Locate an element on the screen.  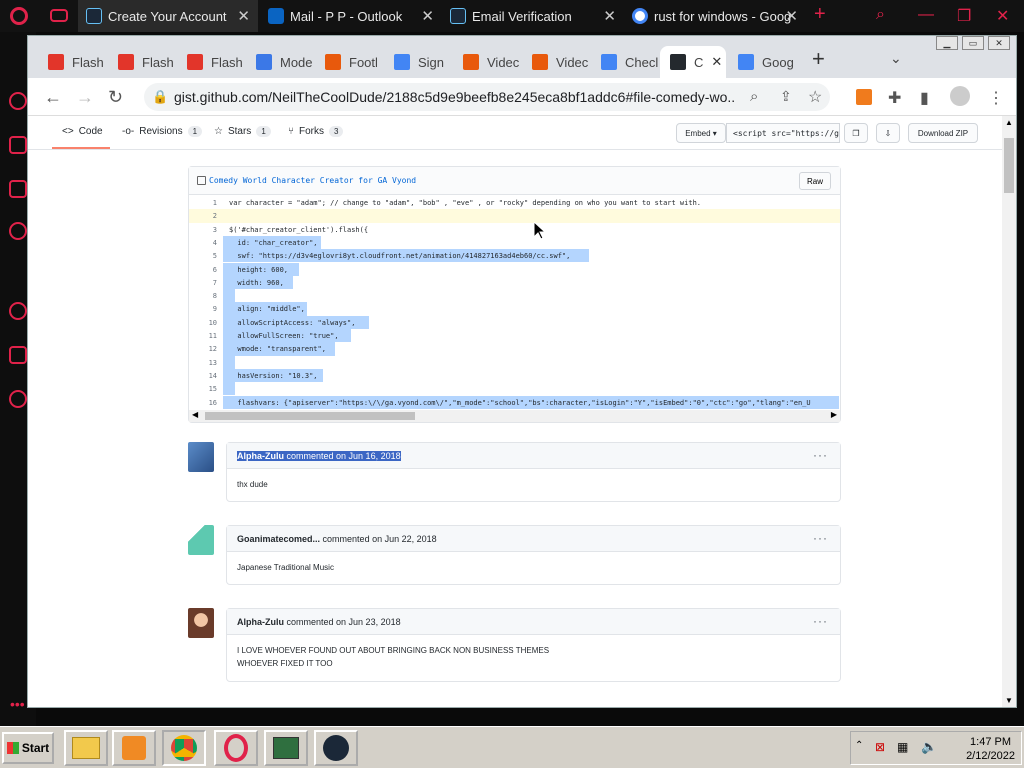
opera-tab-email-verification: Email Verification ✕ is located at coordinates (534, 16).